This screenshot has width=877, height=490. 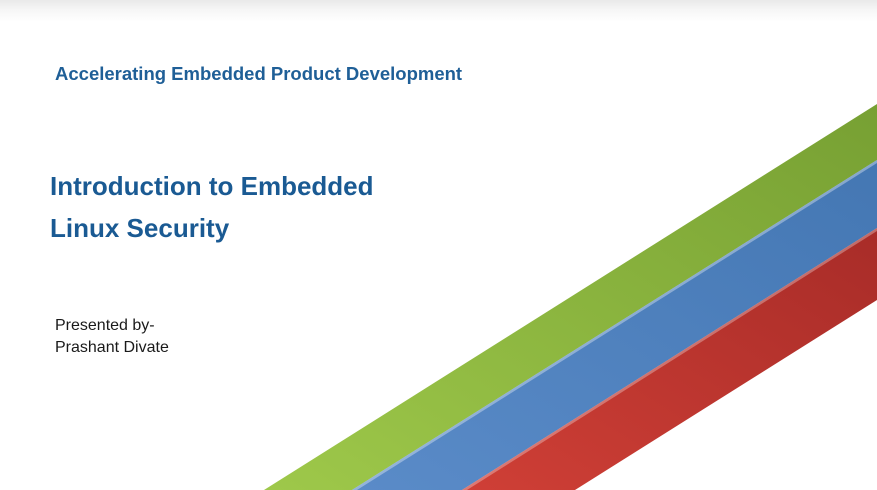 What do you see at coordinates (212, 186) in the screenshot?
I see `slide-title-line-1: Introduction to Embedded` at bounding box center [212, 186].